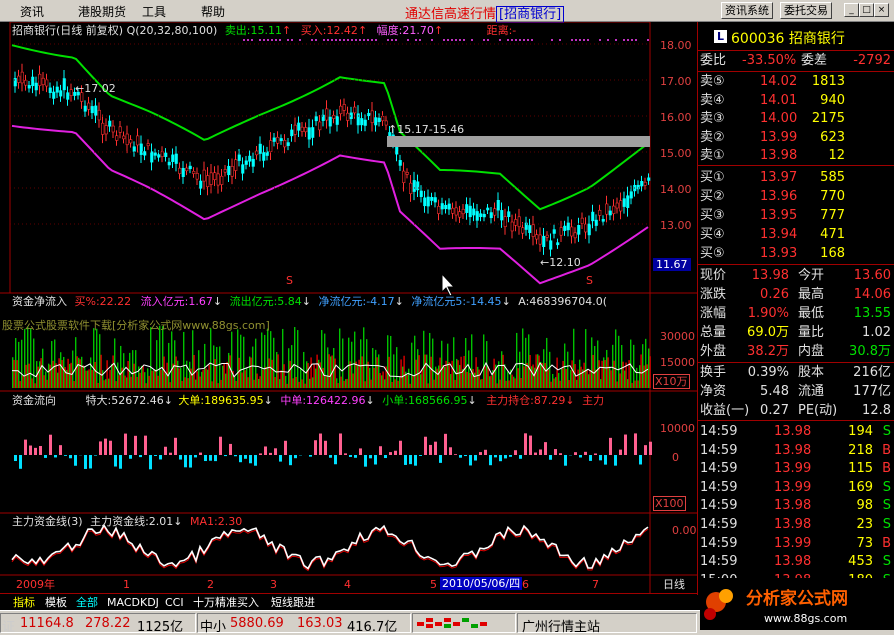 This screenshot has height=635, width=894. I want to click on flow-bars, so click(331, 356).